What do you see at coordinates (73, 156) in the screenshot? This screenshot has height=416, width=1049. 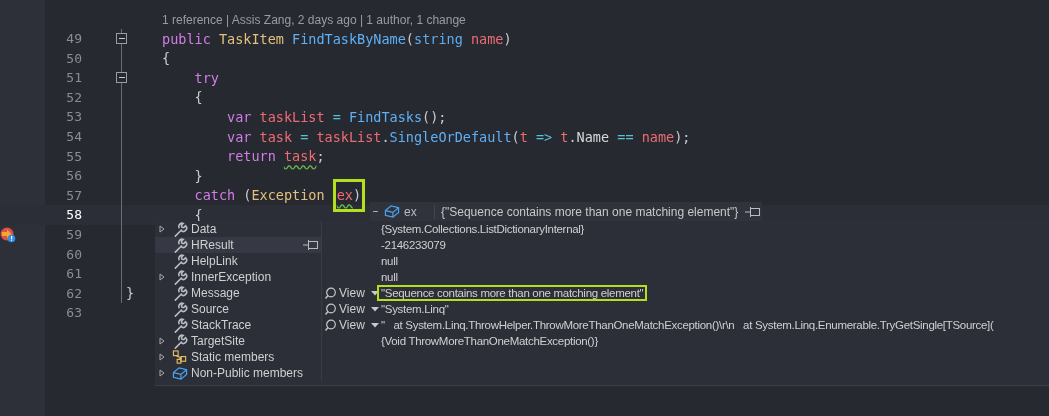 I see `line-number: 55` at bounding box center [73, 156].